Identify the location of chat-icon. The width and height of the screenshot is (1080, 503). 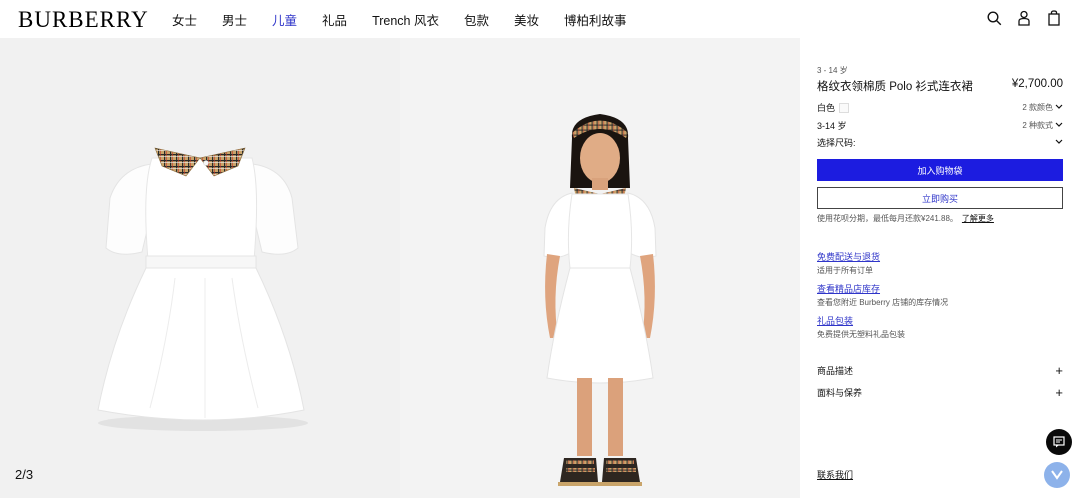
(1059, 442).